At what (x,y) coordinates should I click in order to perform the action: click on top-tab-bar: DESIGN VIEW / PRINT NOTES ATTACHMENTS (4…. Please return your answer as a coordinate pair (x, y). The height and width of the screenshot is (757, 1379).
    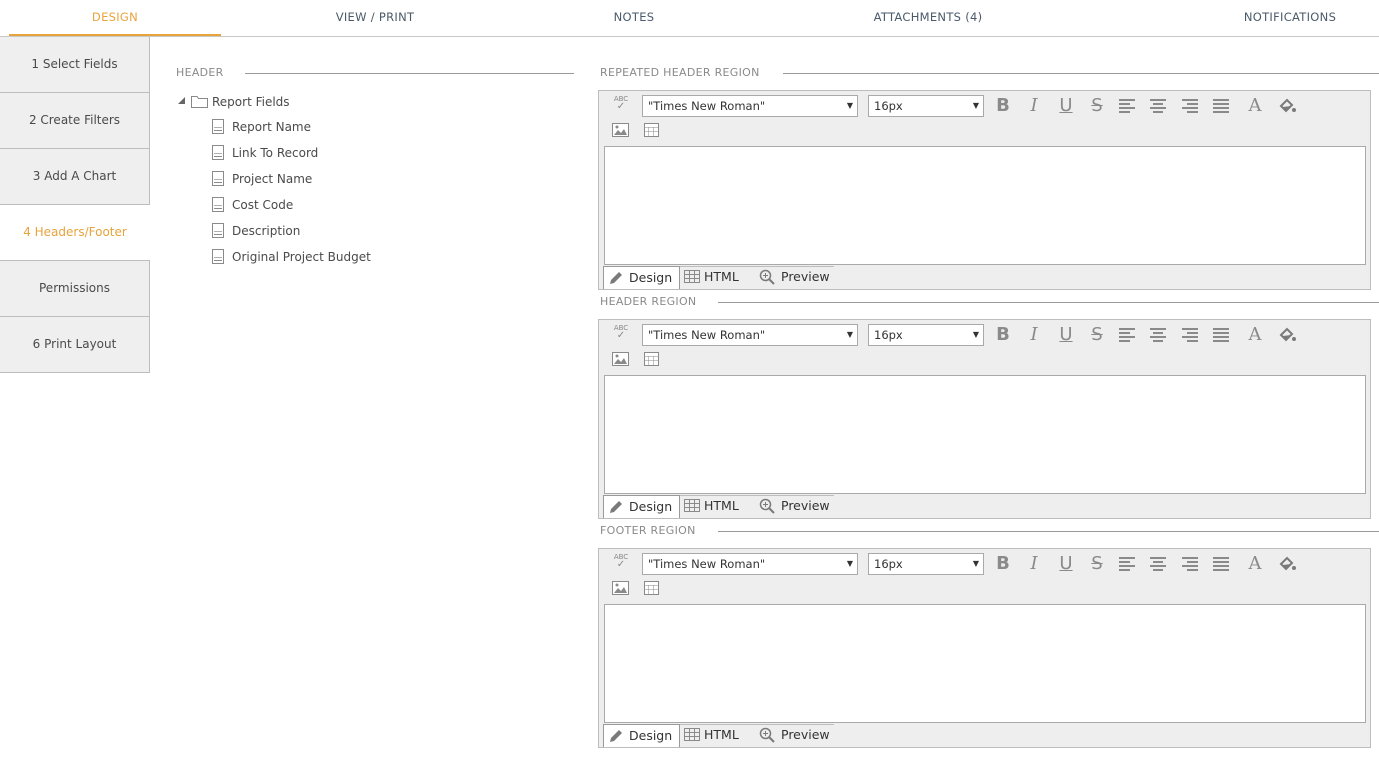
    Looking at the image, I should click on (689, 18).